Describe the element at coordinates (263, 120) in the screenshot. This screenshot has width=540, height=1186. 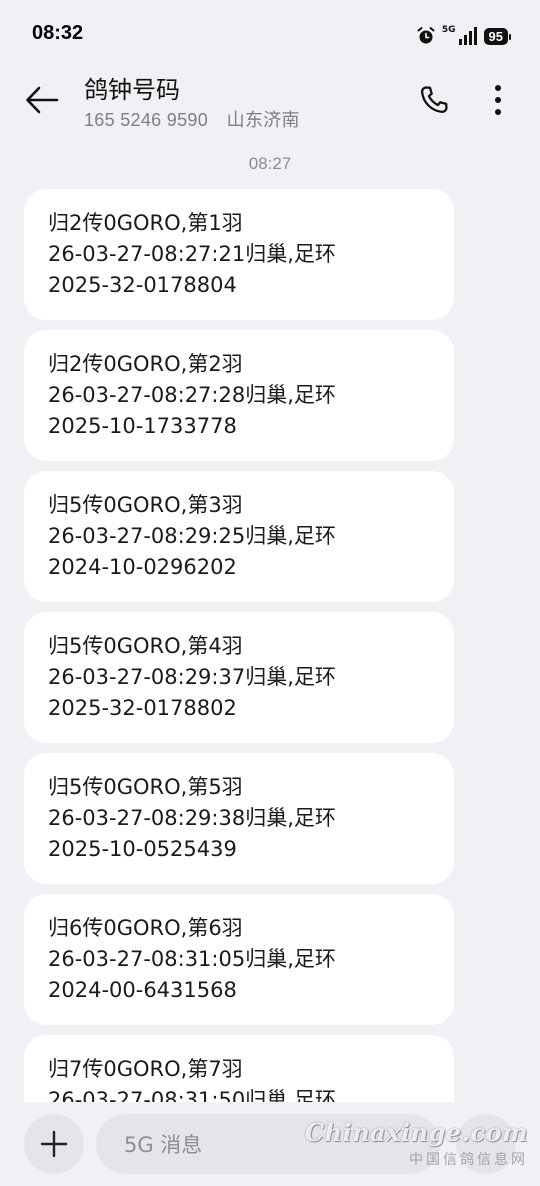
I see `contact-location: 山东济南` at that location.